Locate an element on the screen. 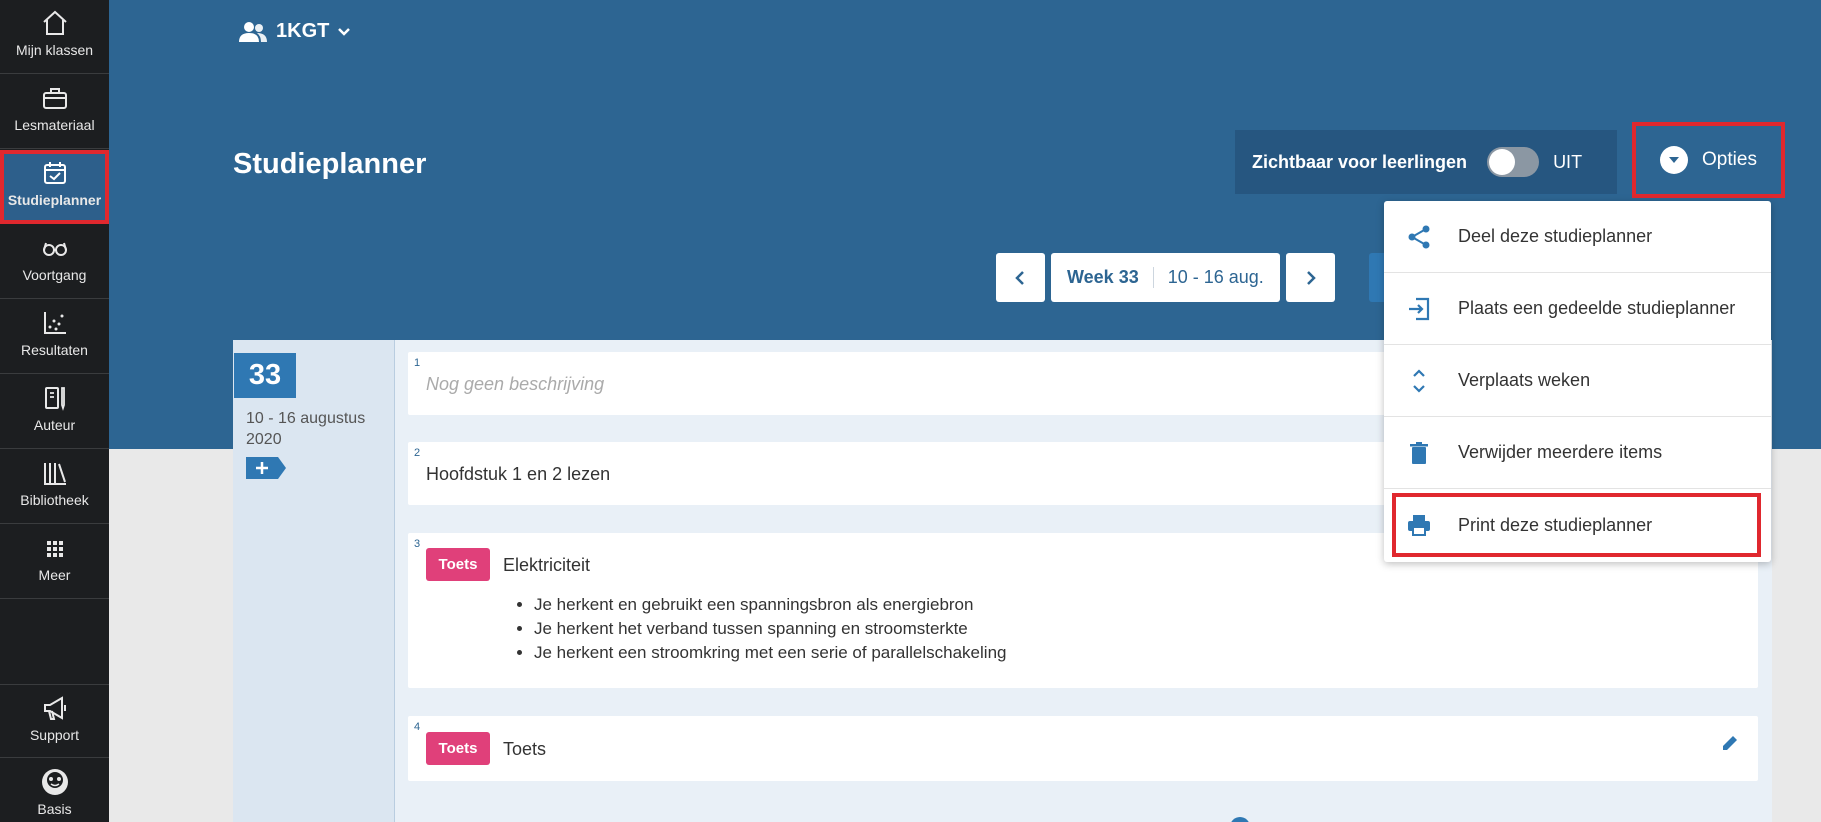 The width and height of the screenshot is (1821, 822). sidebar-item-lesmateriaal: Lesmateriaal is located at coordinates (54, 112).